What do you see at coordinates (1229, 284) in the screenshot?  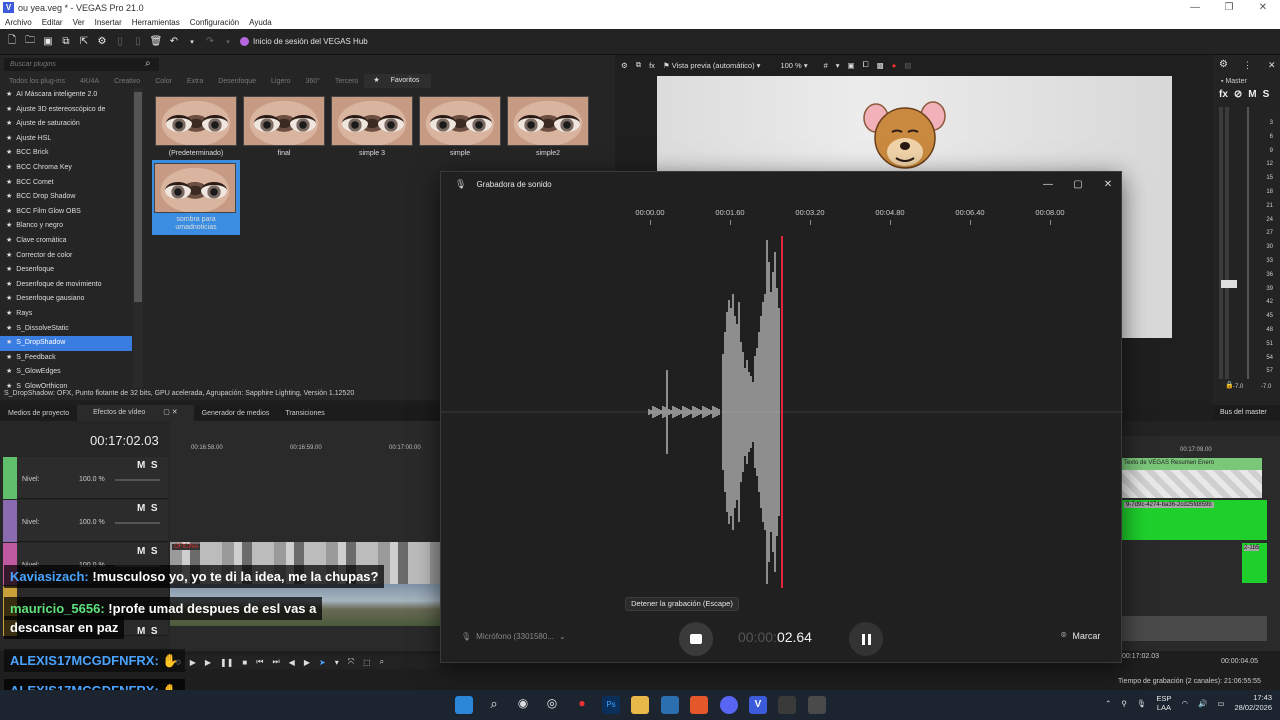 I see `master-fader-handle` at bounding box center [1229, 284].